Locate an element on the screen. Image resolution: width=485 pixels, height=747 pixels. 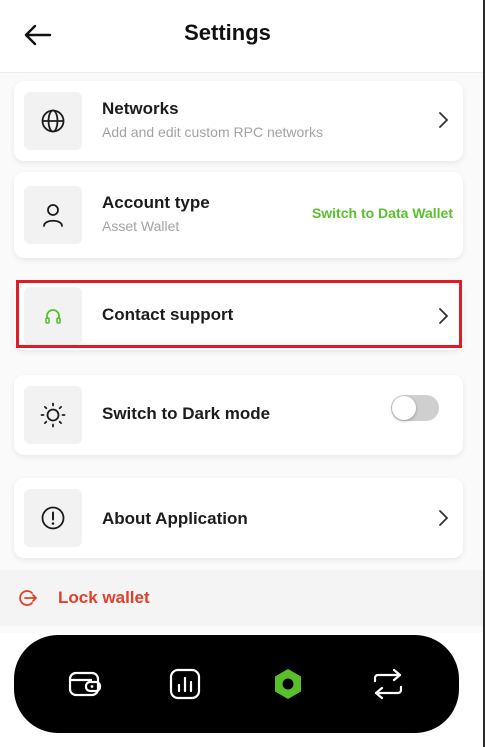
globe-icon is located at coordinates (53, 121).